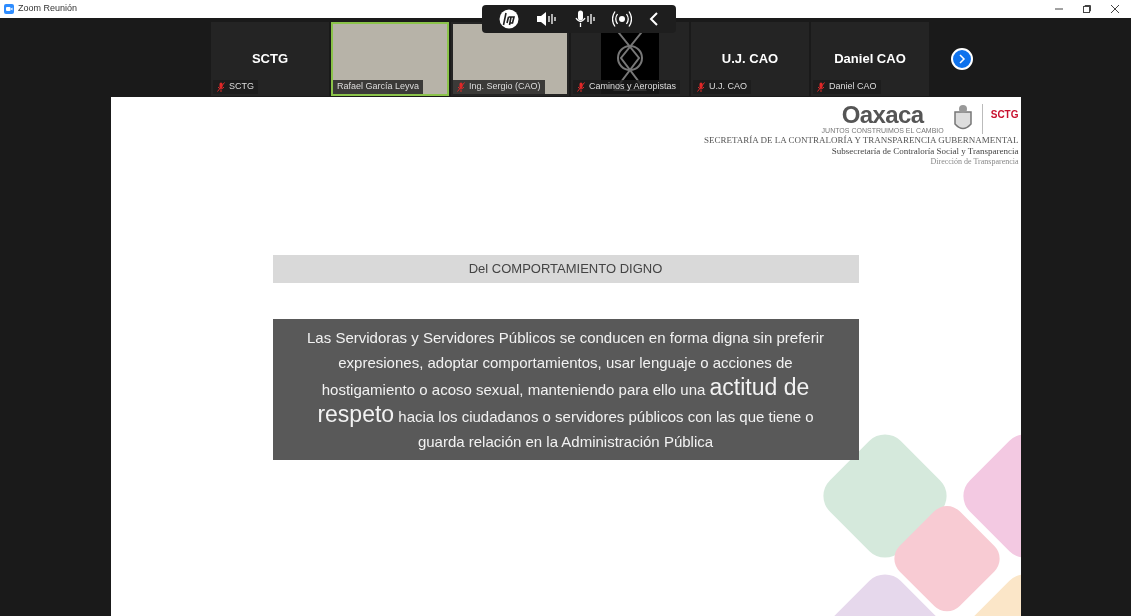  I want to click on participant-tile: Rafael García Leyva, so click(390, 59).